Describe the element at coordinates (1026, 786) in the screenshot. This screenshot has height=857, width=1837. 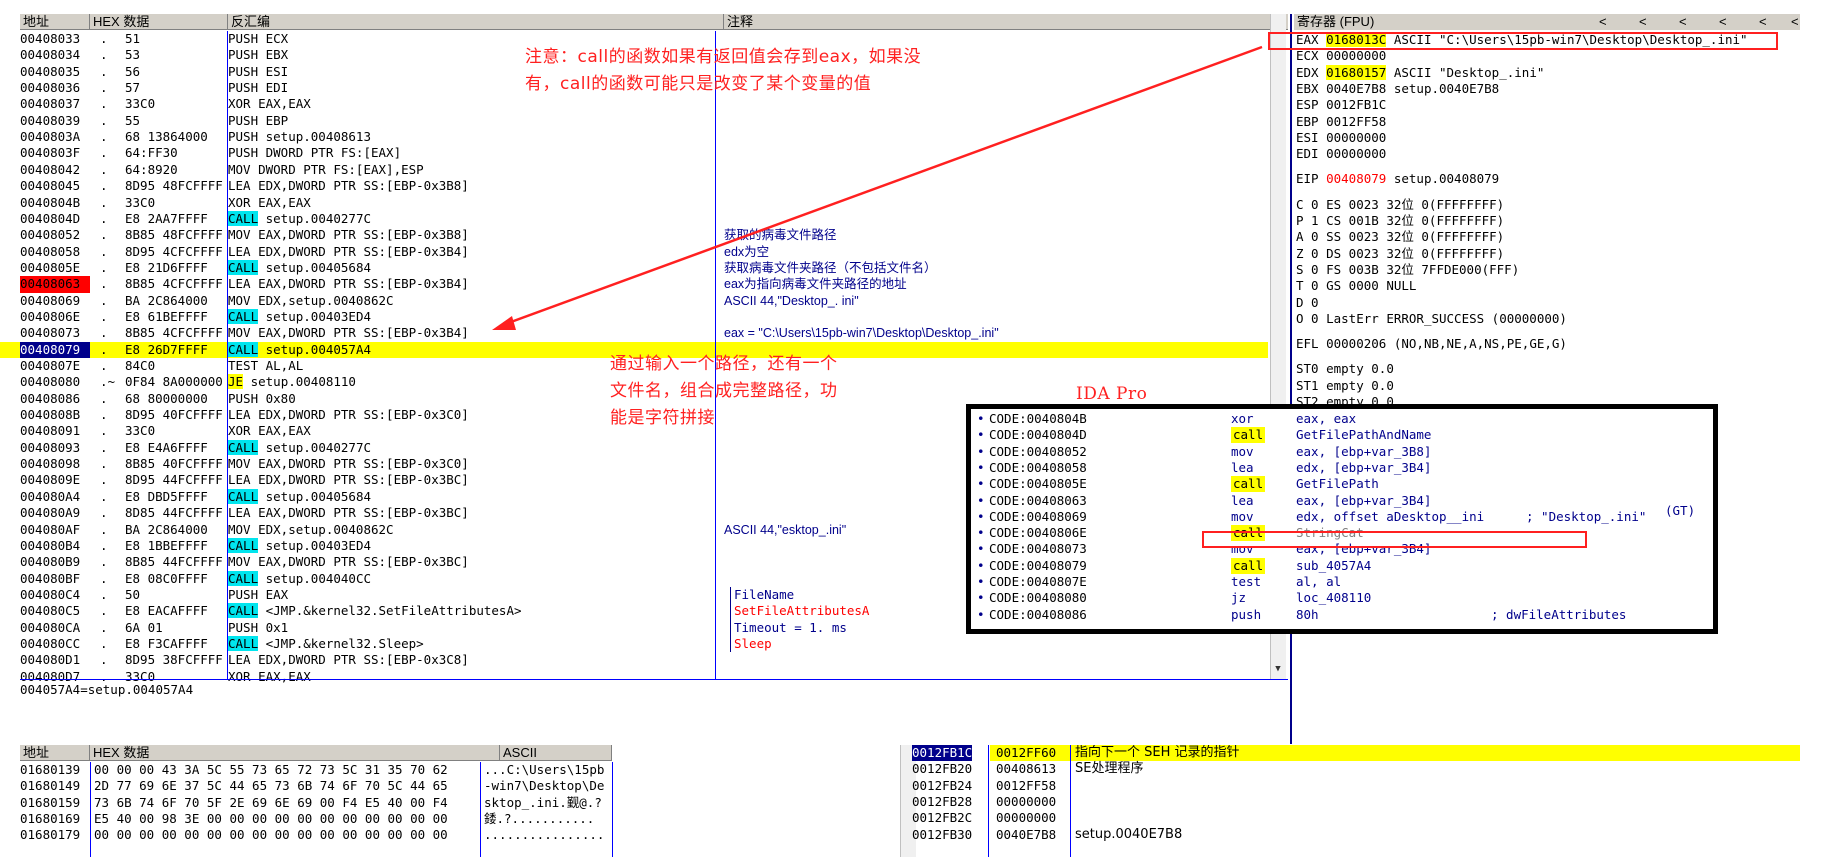
I see `stack-value: 0012FF58` at that location.